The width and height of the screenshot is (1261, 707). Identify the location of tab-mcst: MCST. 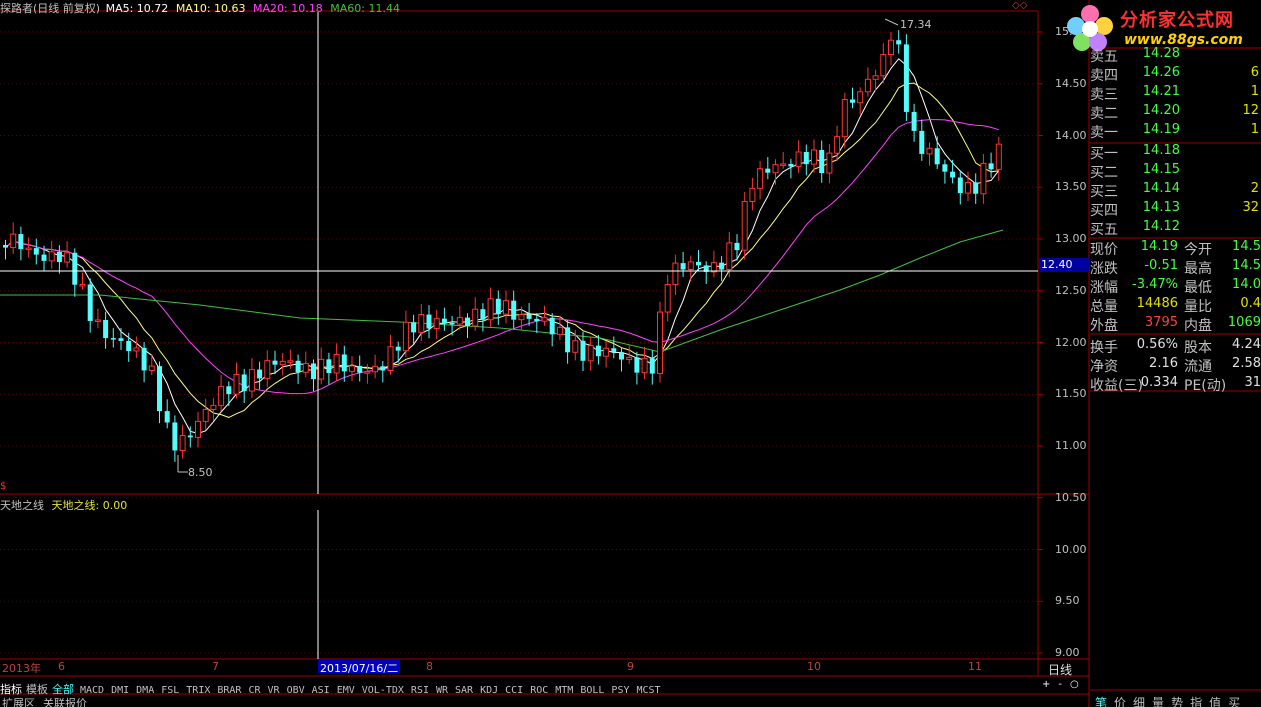
(648, 690).